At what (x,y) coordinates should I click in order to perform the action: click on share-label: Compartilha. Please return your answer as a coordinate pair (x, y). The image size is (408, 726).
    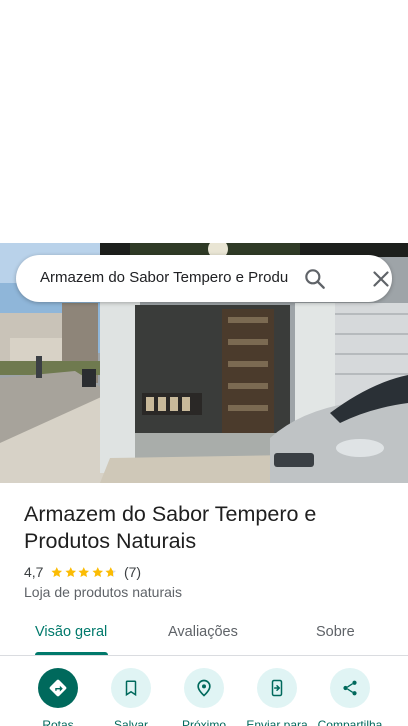
    Looking at the image, I should click on (350, 722).